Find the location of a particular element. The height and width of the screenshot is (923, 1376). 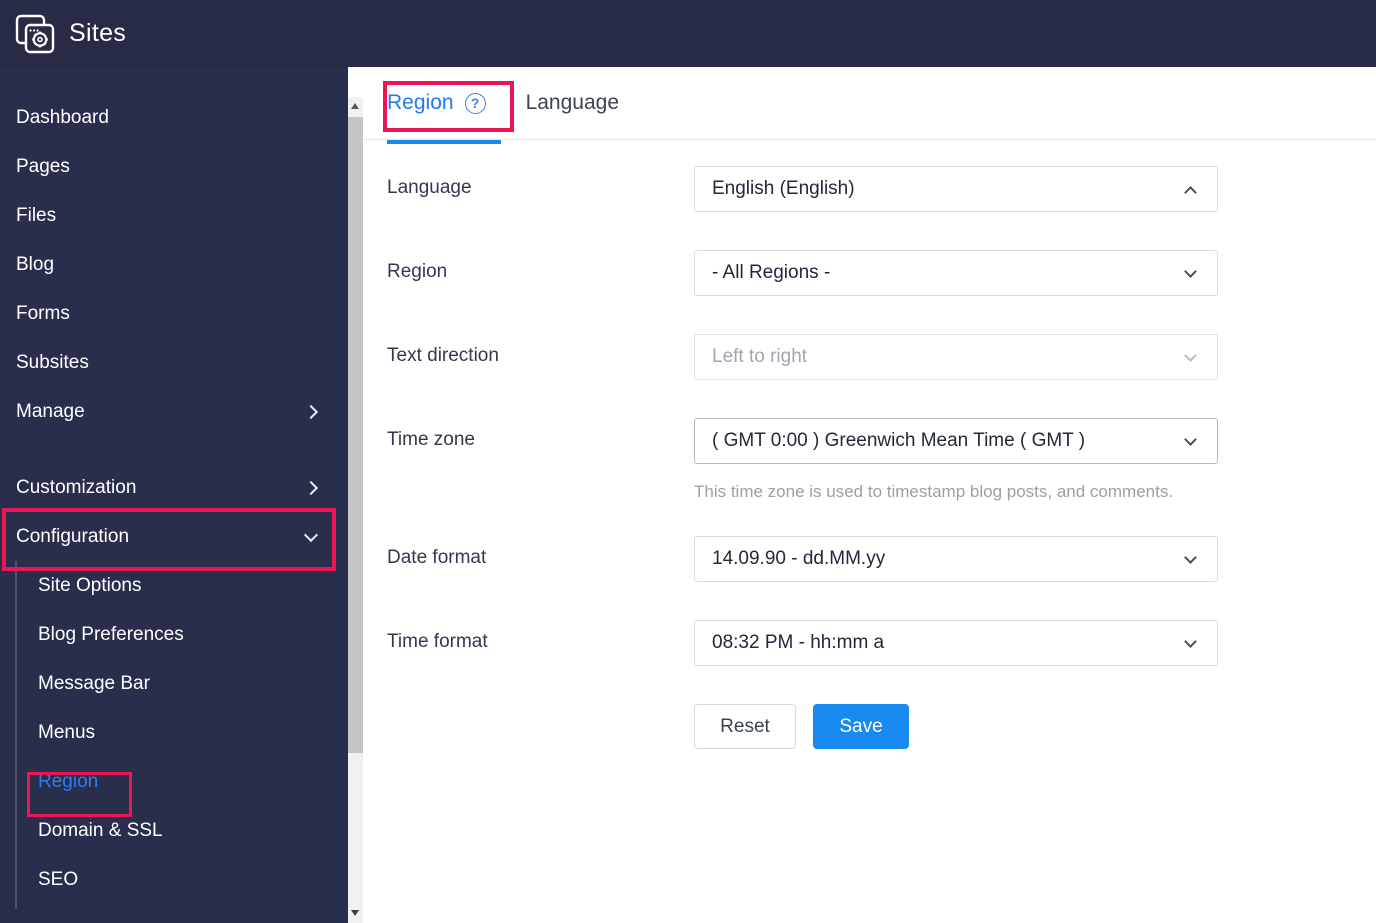

time-zone-label: Time zone is located at coordinates (431, 439).